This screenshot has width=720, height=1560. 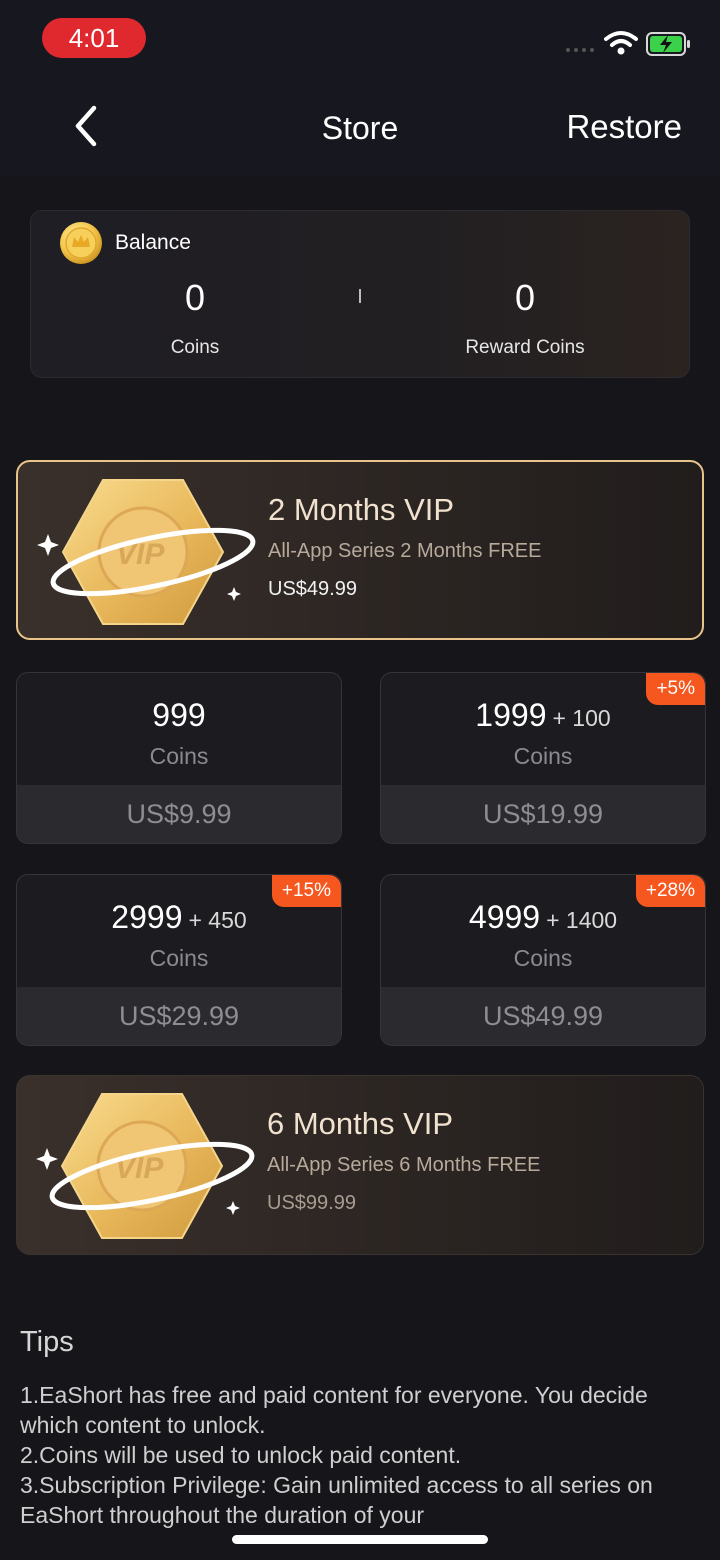 What do you see at coordinates (581, 51) in the screenshot?
I see `cellular-signal-icon` at bounding box center [581, 51].